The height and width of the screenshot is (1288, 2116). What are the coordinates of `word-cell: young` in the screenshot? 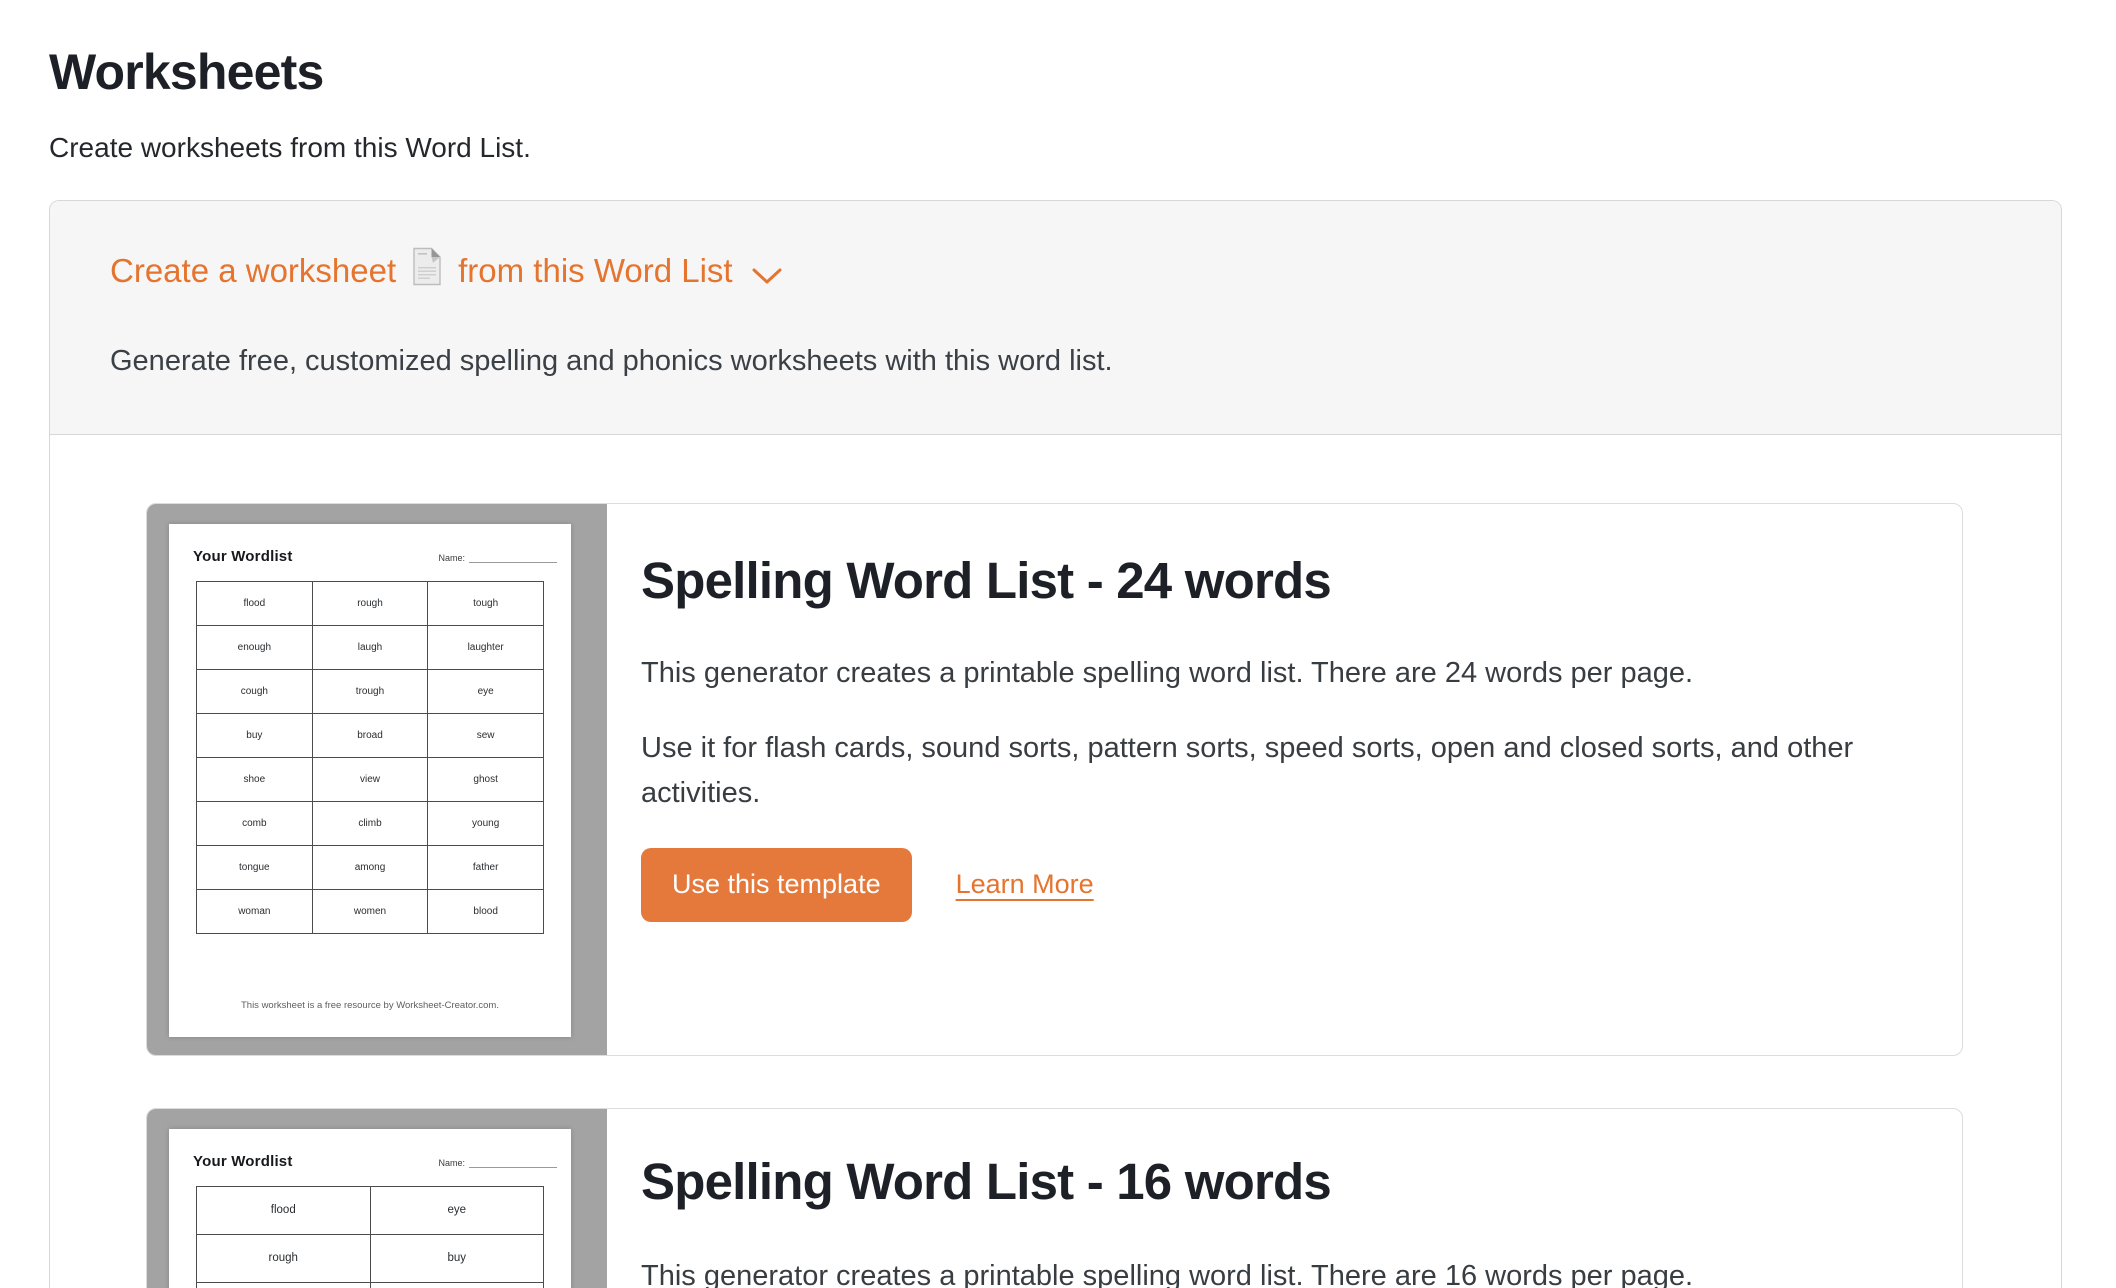 It's located at (485, 823).